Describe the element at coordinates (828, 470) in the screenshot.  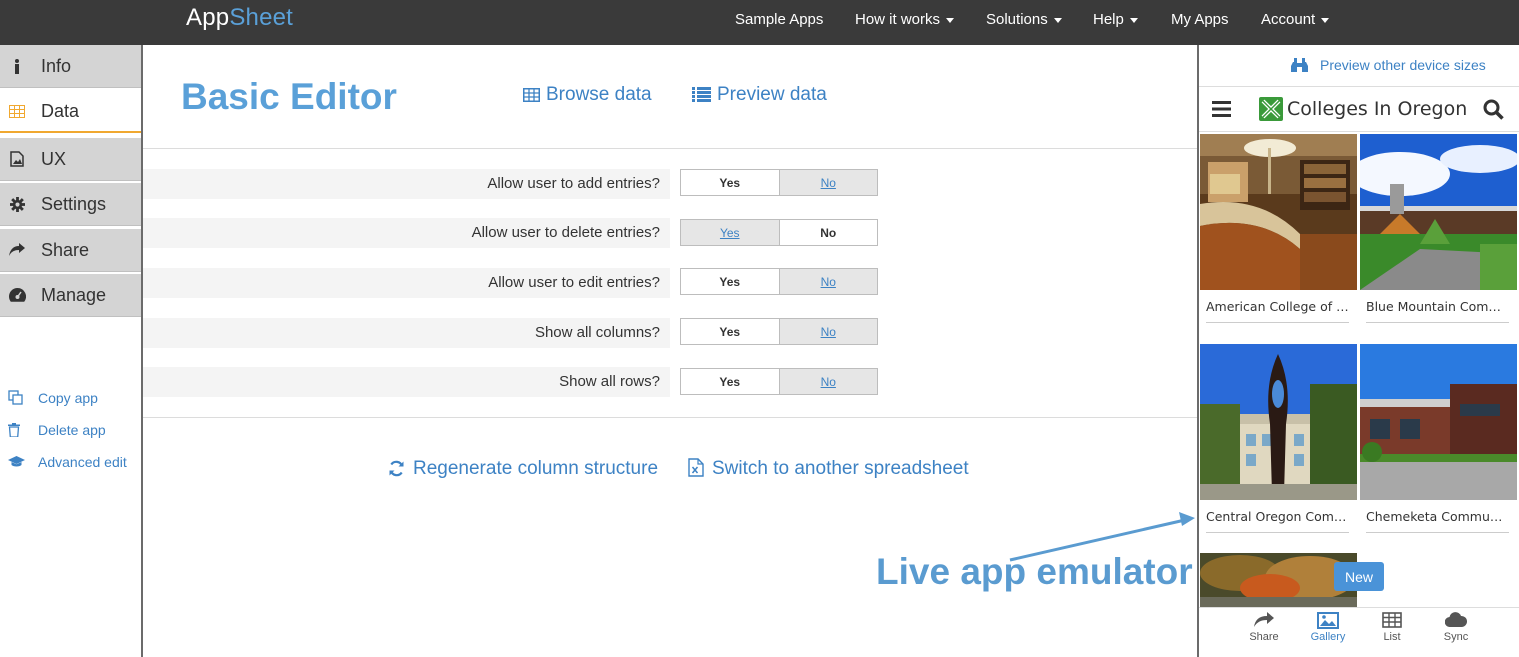
I see `switch-spreadsheet-link: Switch to another spreadsheet` at that location.